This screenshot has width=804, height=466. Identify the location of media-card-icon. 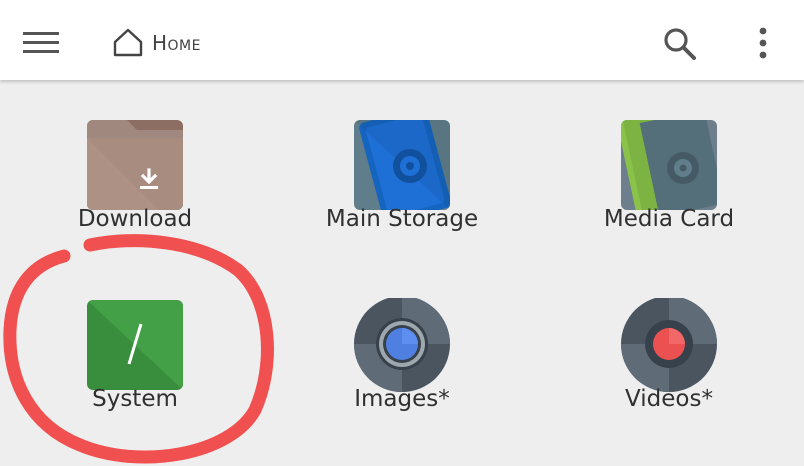
(669, 165).